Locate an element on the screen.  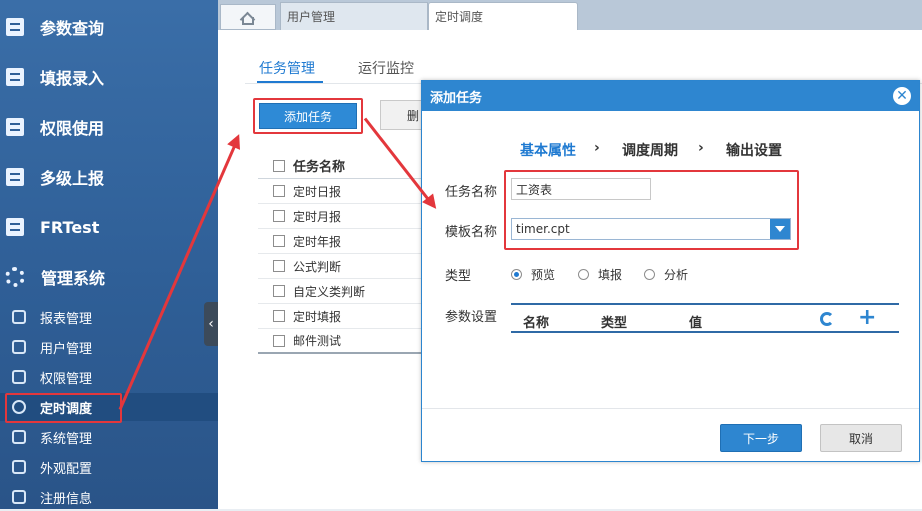
submenu-label: 报表管理 is located at coordinates (66, 319).